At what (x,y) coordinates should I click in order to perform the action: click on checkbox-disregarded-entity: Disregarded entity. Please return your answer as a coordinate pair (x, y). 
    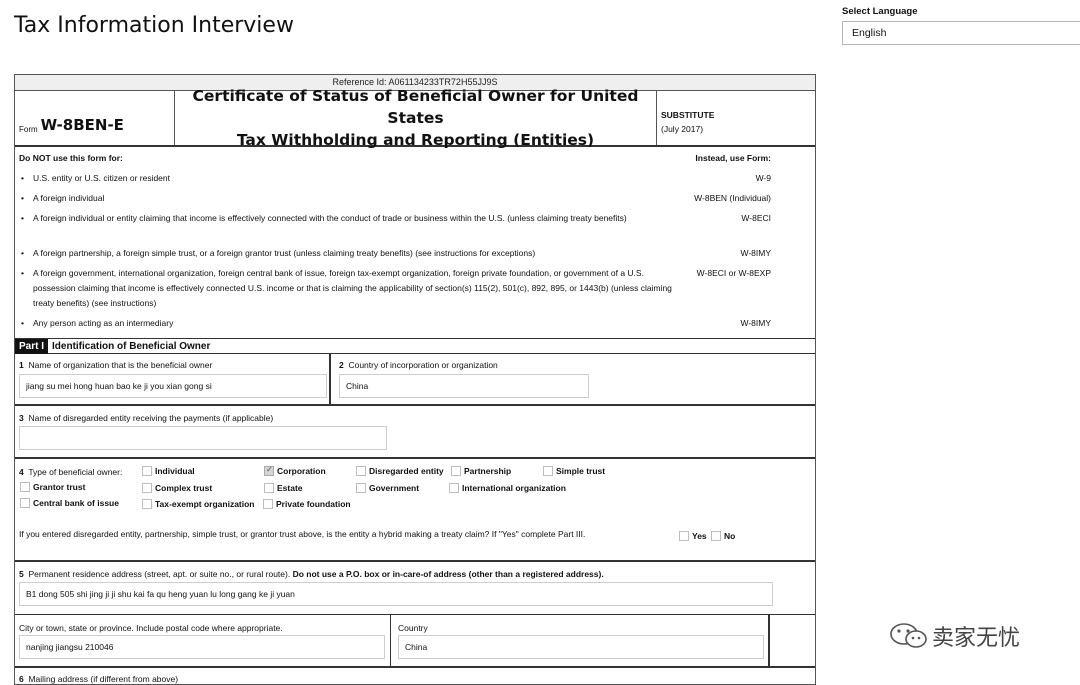
    Looking at the image, I should click on (400, 471).